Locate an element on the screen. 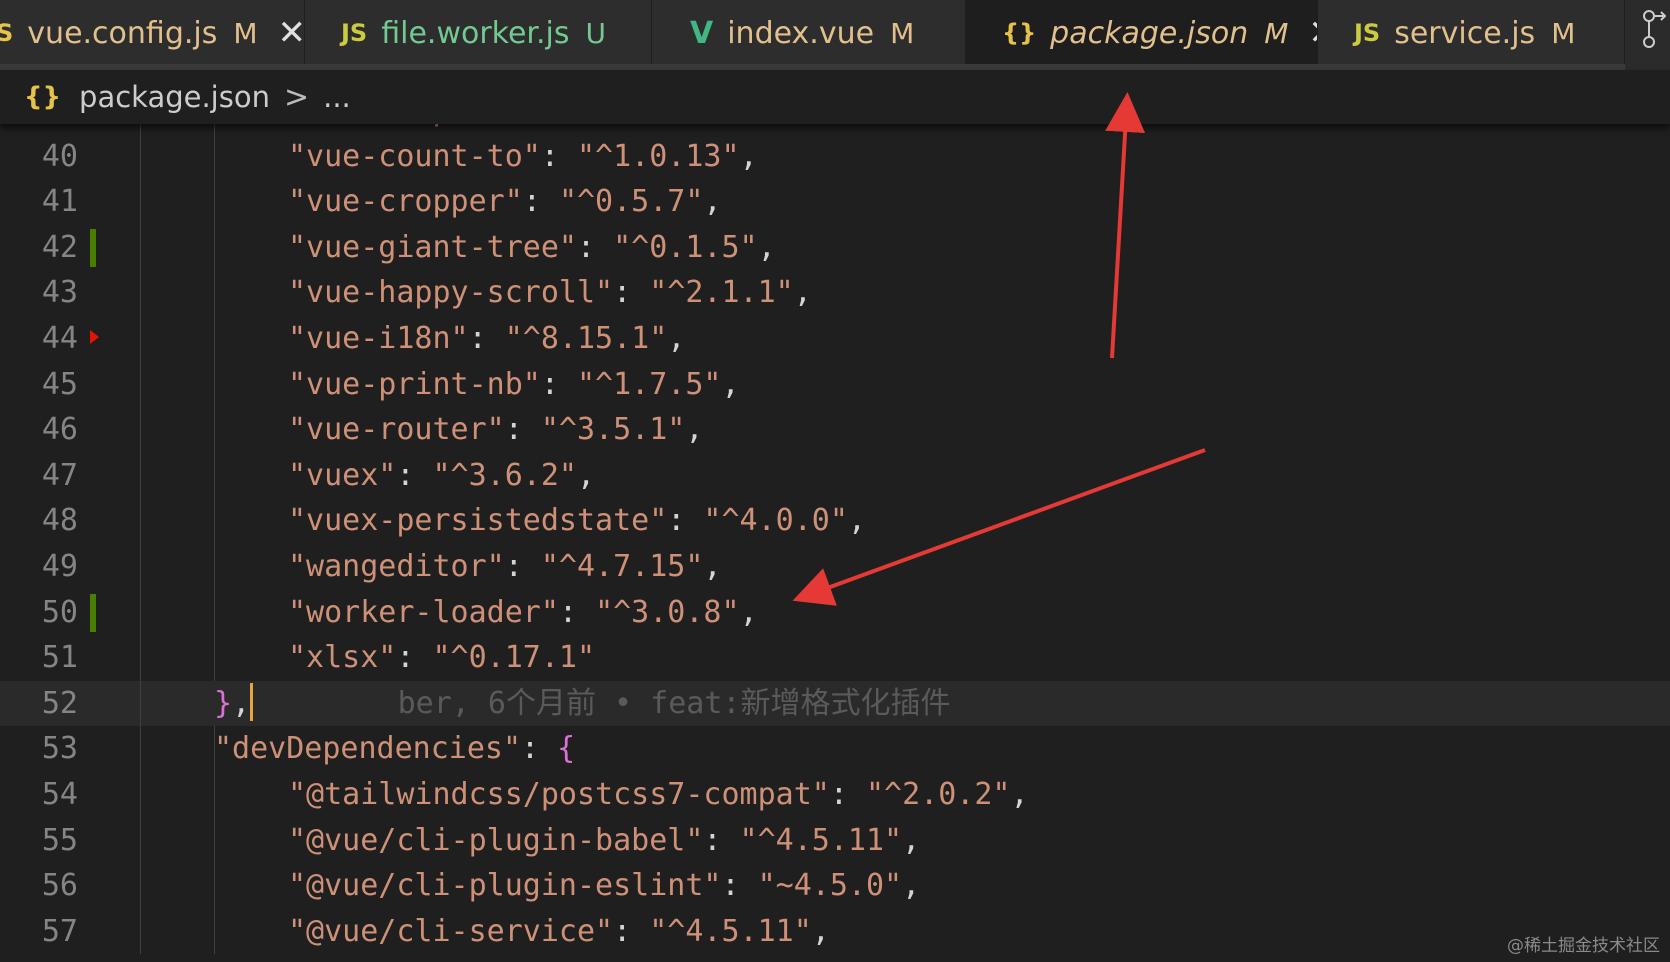 The image size is (1670, 962). code-text: "vue-print-nb": "^1.7.5", is located at coordinates (514, 384).